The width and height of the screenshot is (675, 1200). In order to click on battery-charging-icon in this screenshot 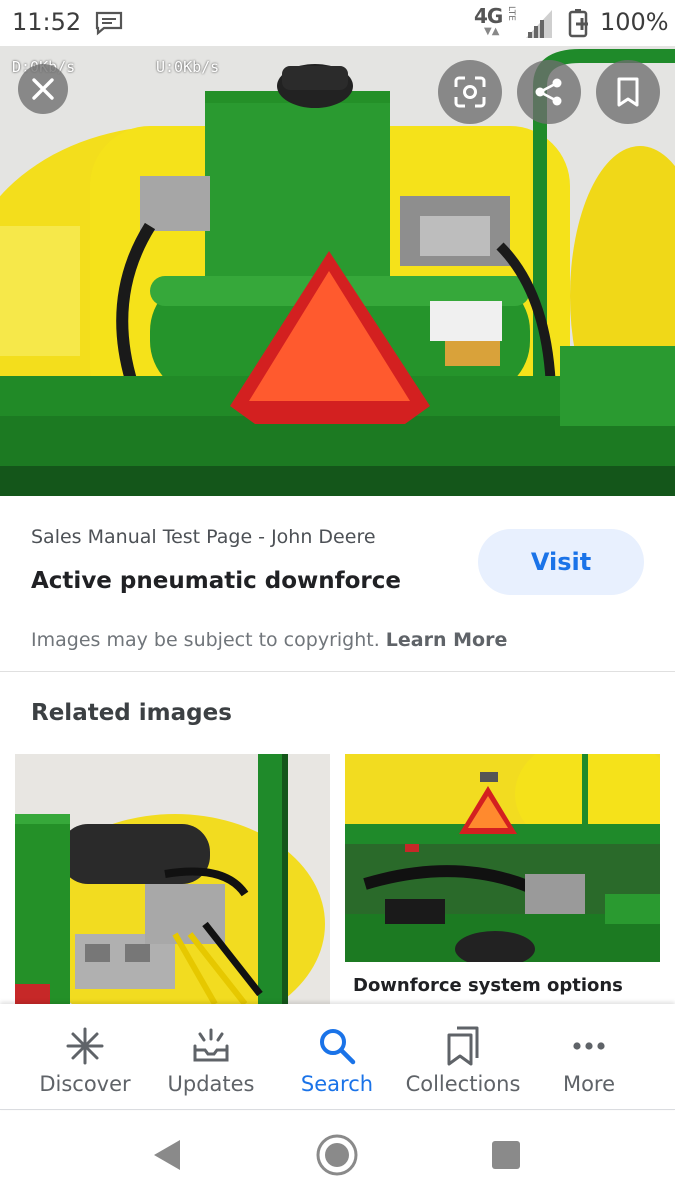, I will do `click(581, 25)`.